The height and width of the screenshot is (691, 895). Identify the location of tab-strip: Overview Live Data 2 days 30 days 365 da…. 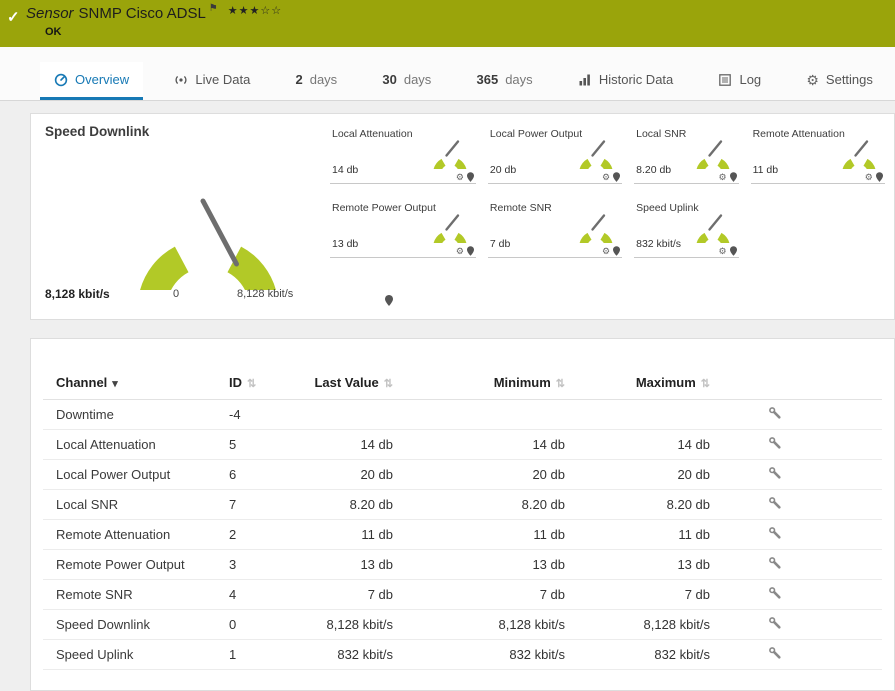
(447, 74).